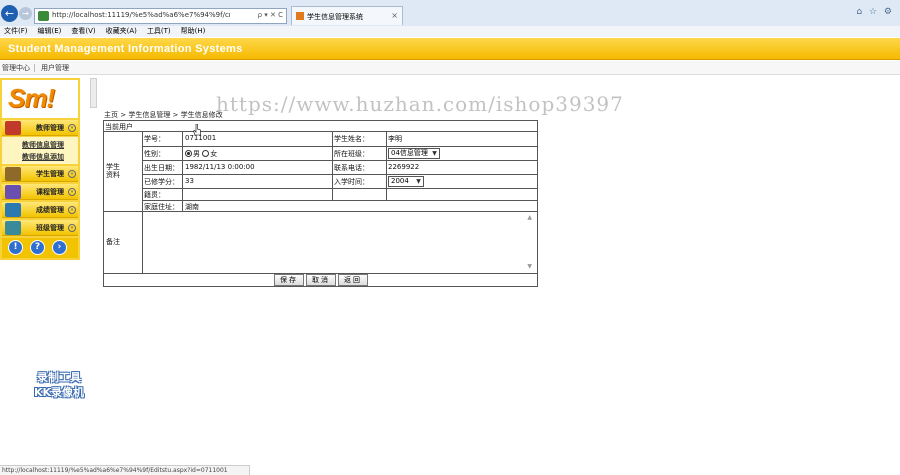 The height and width of the screenshot is (475, 900). What do you see at coordinates (13, 128) in the screenshot?
I see `teacher-icon` at bounding box center [13, 128].